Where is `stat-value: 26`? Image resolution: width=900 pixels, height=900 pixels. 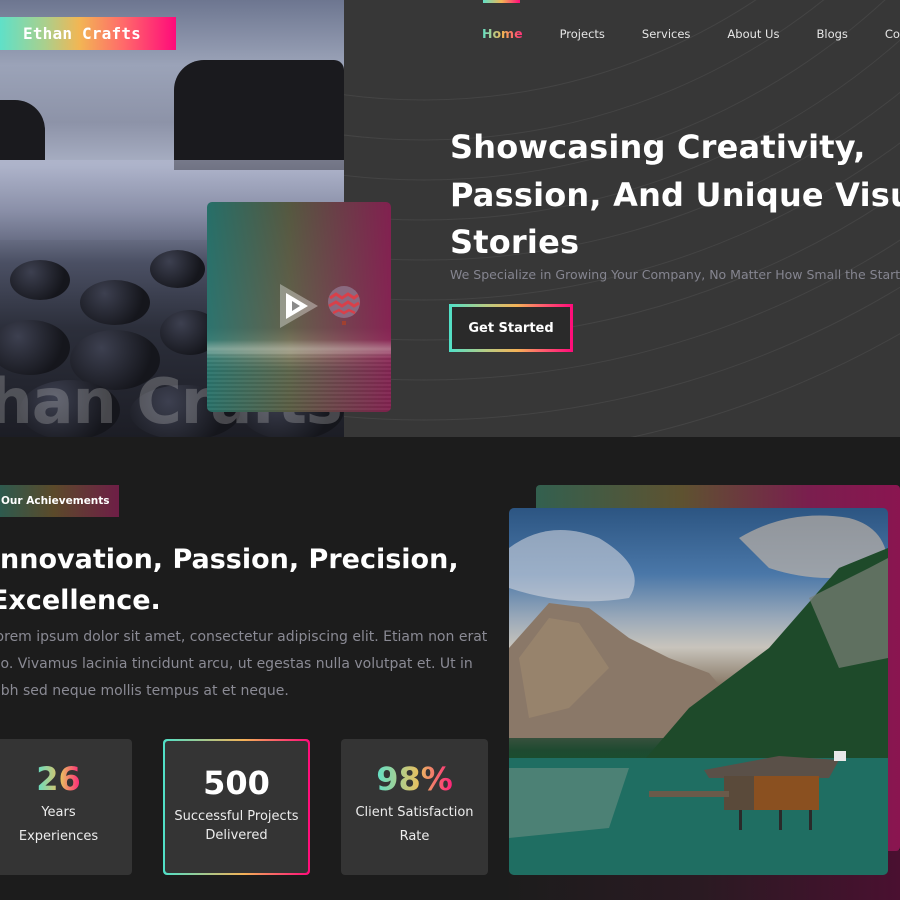
stat-value: 26 is located at coordinates (58, 779).